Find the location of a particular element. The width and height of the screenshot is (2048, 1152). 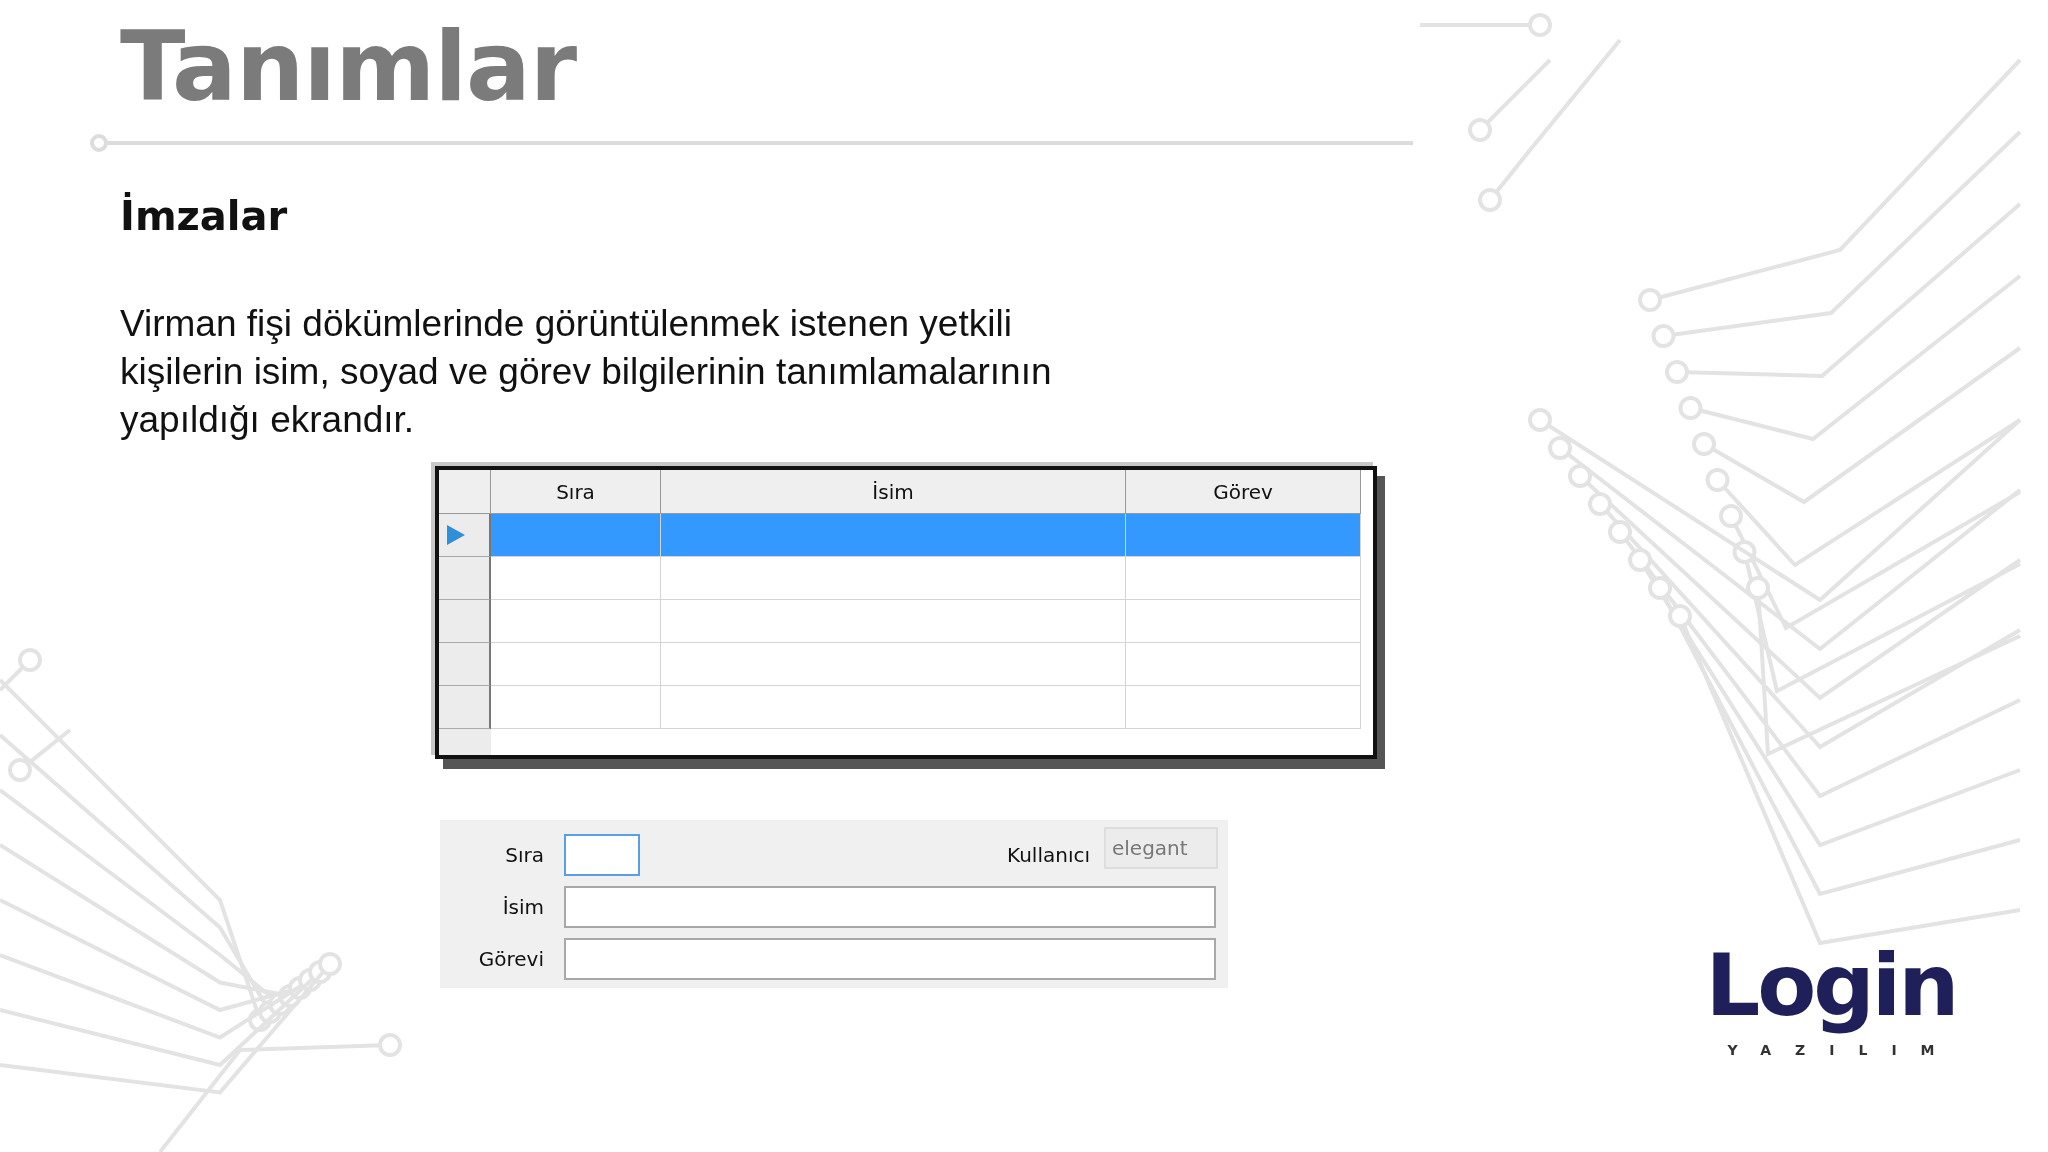

field-label: İsim is located at coordinates (523, 907).